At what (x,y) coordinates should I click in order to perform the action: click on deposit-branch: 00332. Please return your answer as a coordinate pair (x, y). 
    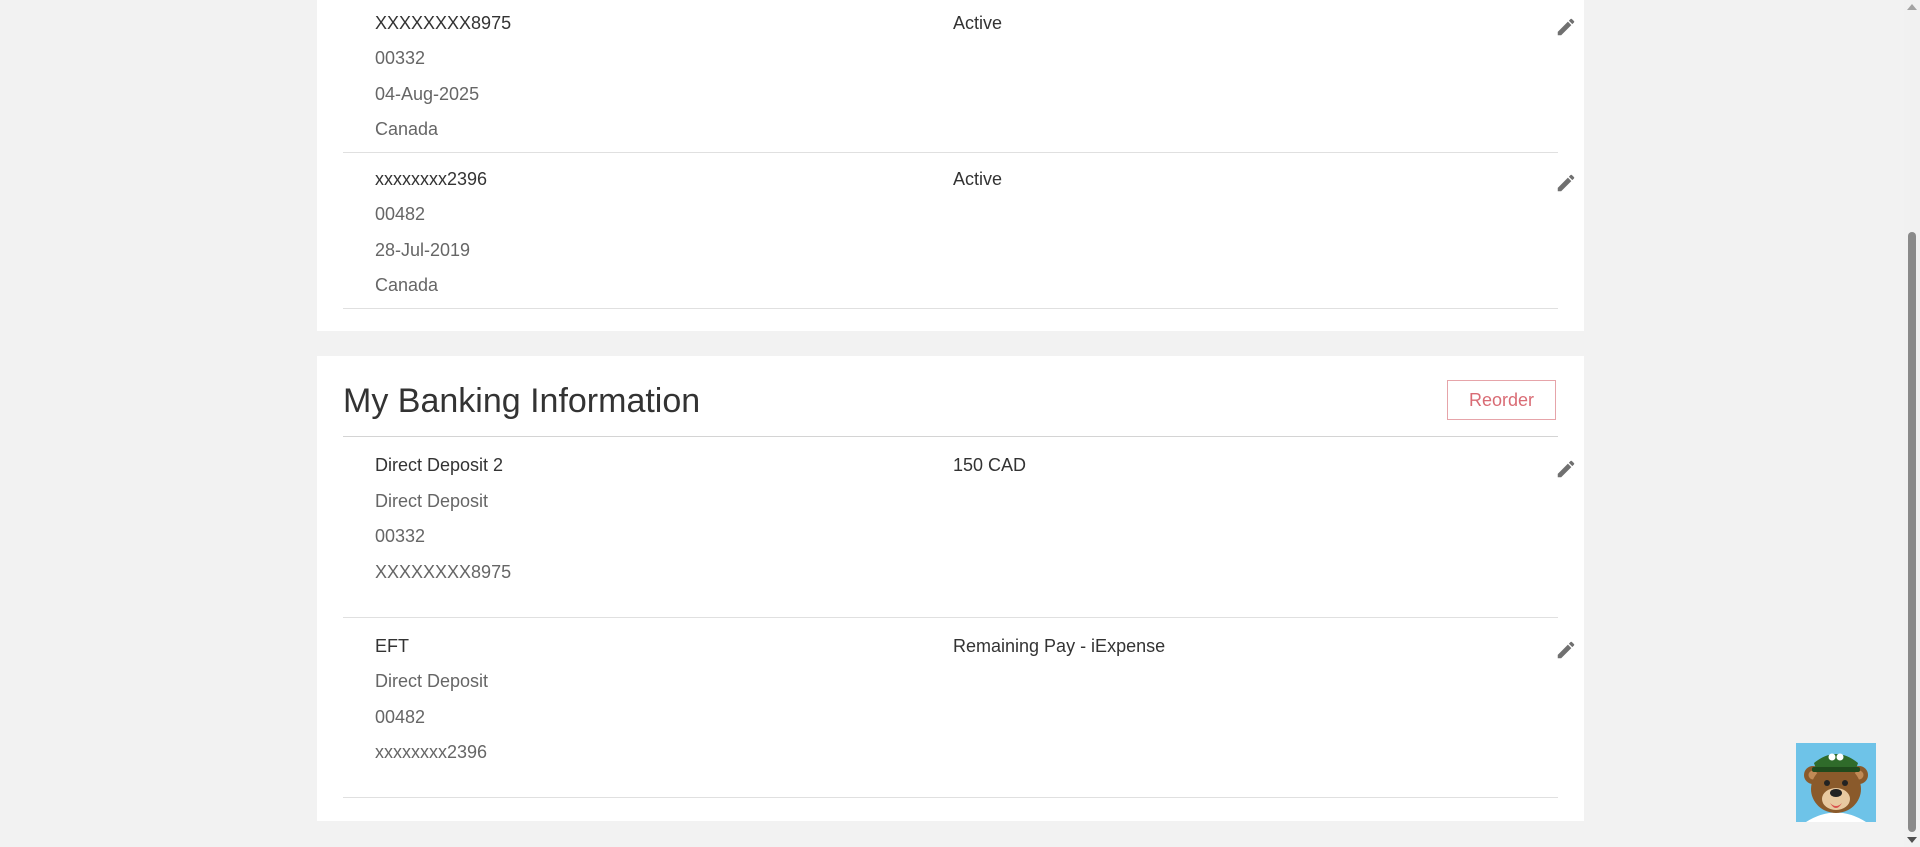
    Looking at the image, I should click on (400, 536).